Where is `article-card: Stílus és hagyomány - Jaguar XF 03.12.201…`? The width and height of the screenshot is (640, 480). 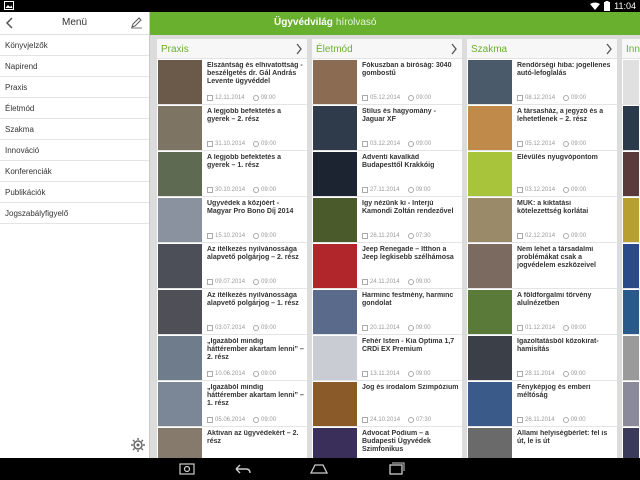
article-card: Stílus és hagyomány - Jaguar XF 03.12.201… is located at coordinates (387, 128).